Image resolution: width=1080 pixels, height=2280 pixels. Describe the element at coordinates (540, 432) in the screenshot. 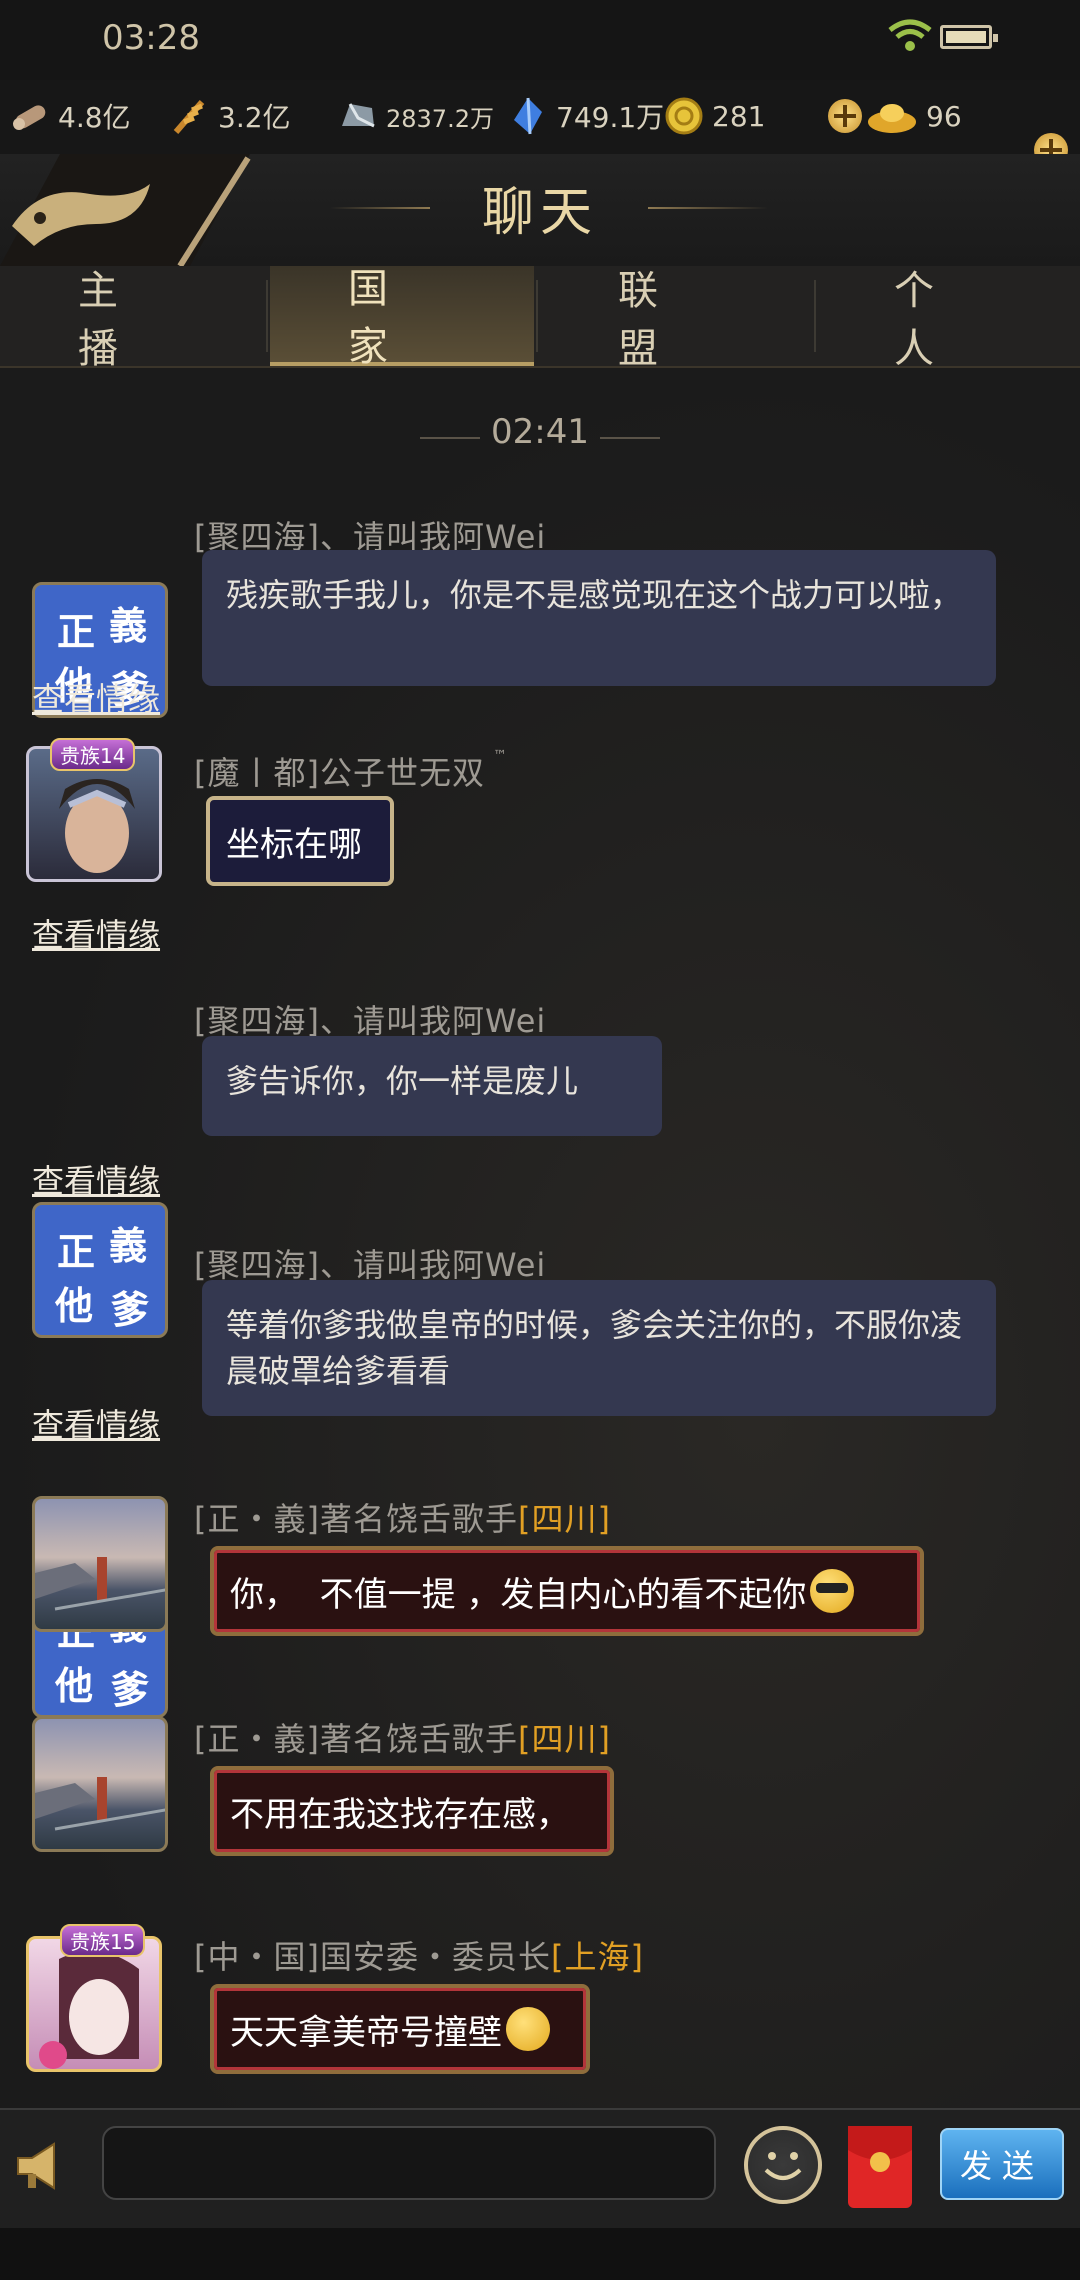

I see `chat-timestamp: 02:41` at that location.